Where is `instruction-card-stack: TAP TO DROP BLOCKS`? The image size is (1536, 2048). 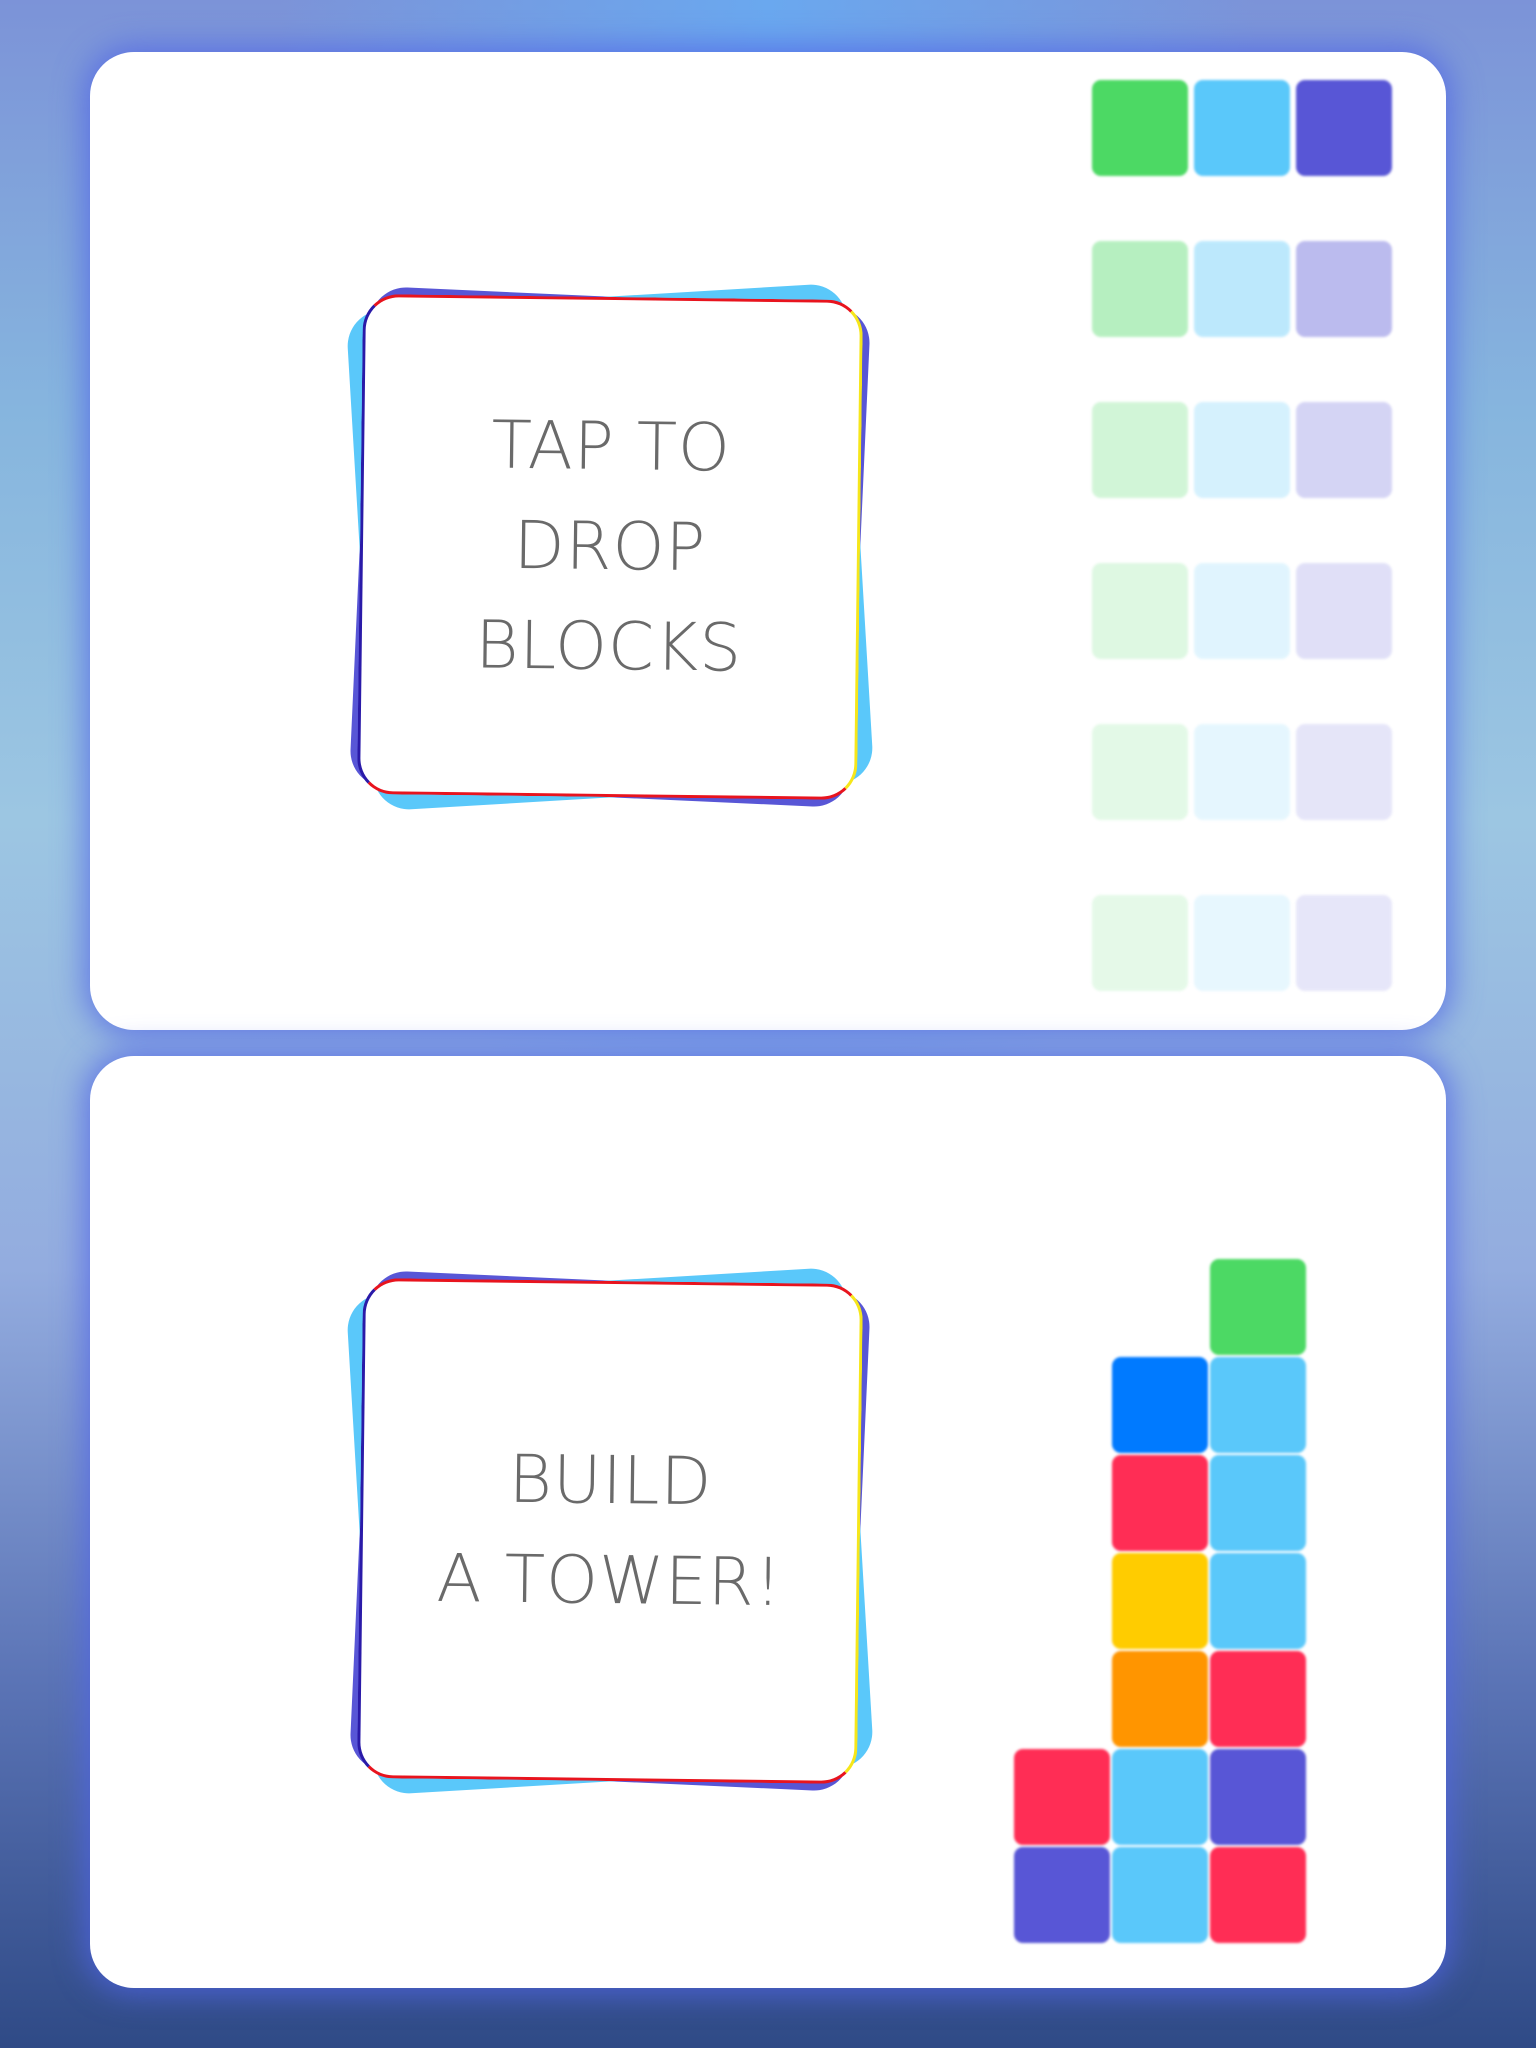 instruction-card-stack: TAP TO DROP BLOCKS is located at coordinates (610, 547).